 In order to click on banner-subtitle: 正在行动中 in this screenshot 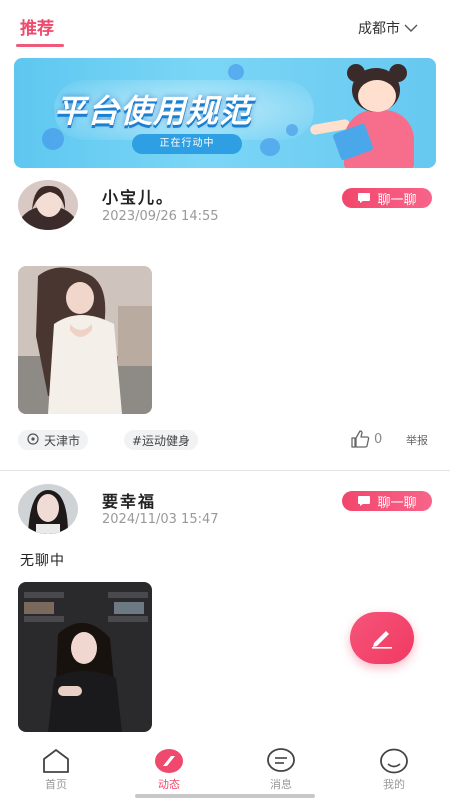, I will do `click(187, 144)`.